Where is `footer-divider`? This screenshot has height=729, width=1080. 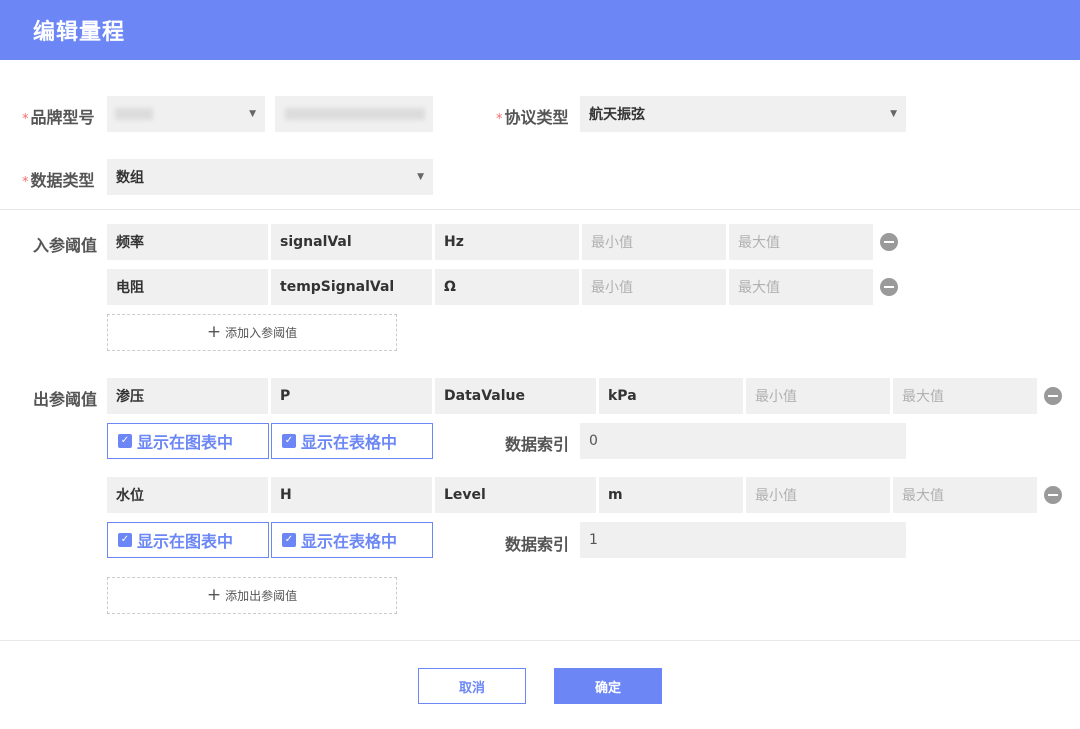 footer-divider is located at coordinates (540, 640).